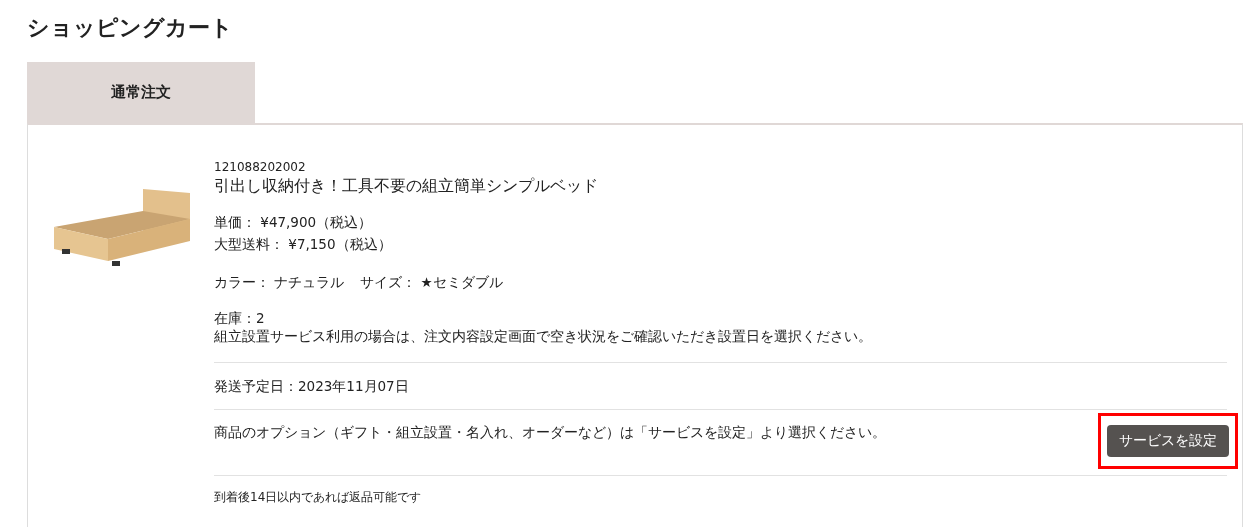  Describe the element at coordinates (1168, 441) in the screenshot. I see `service-button: サービスを設定` at that location.